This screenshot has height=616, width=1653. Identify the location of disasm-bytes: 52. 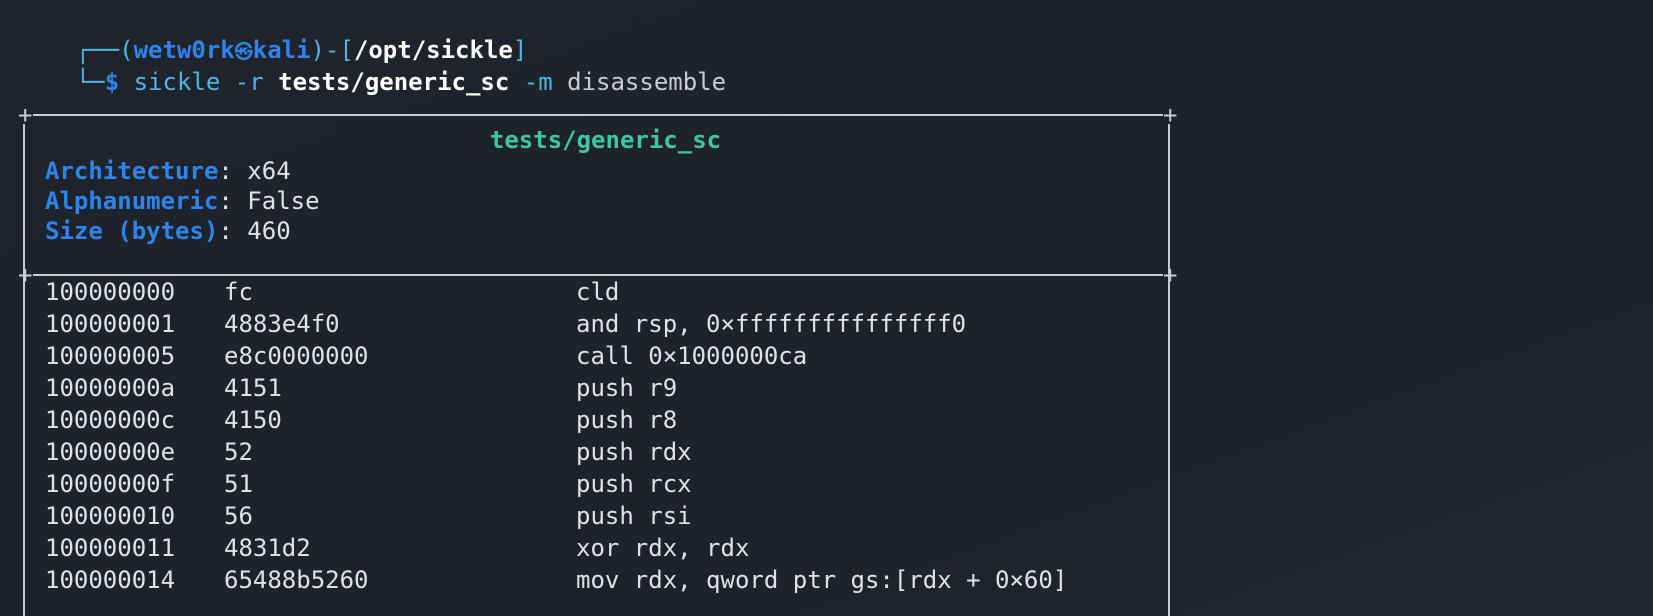
(238, 452).